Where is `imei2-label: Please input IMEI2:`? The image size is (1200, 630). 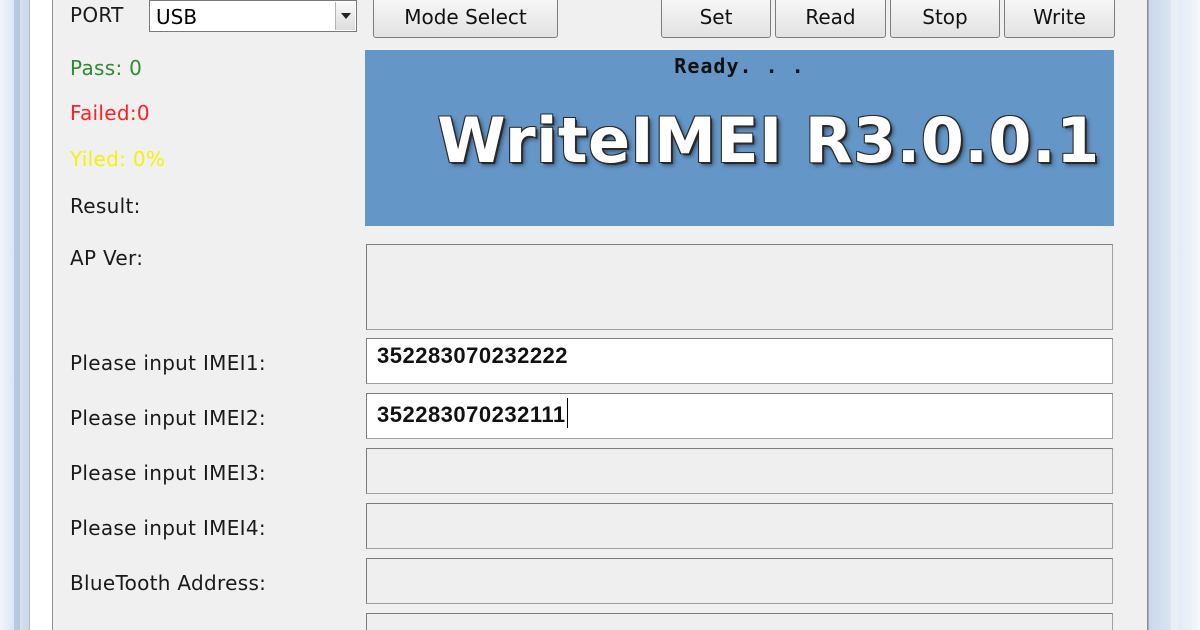
imei2-label: Please input IMEI2: is located at coordinates (168, 418).